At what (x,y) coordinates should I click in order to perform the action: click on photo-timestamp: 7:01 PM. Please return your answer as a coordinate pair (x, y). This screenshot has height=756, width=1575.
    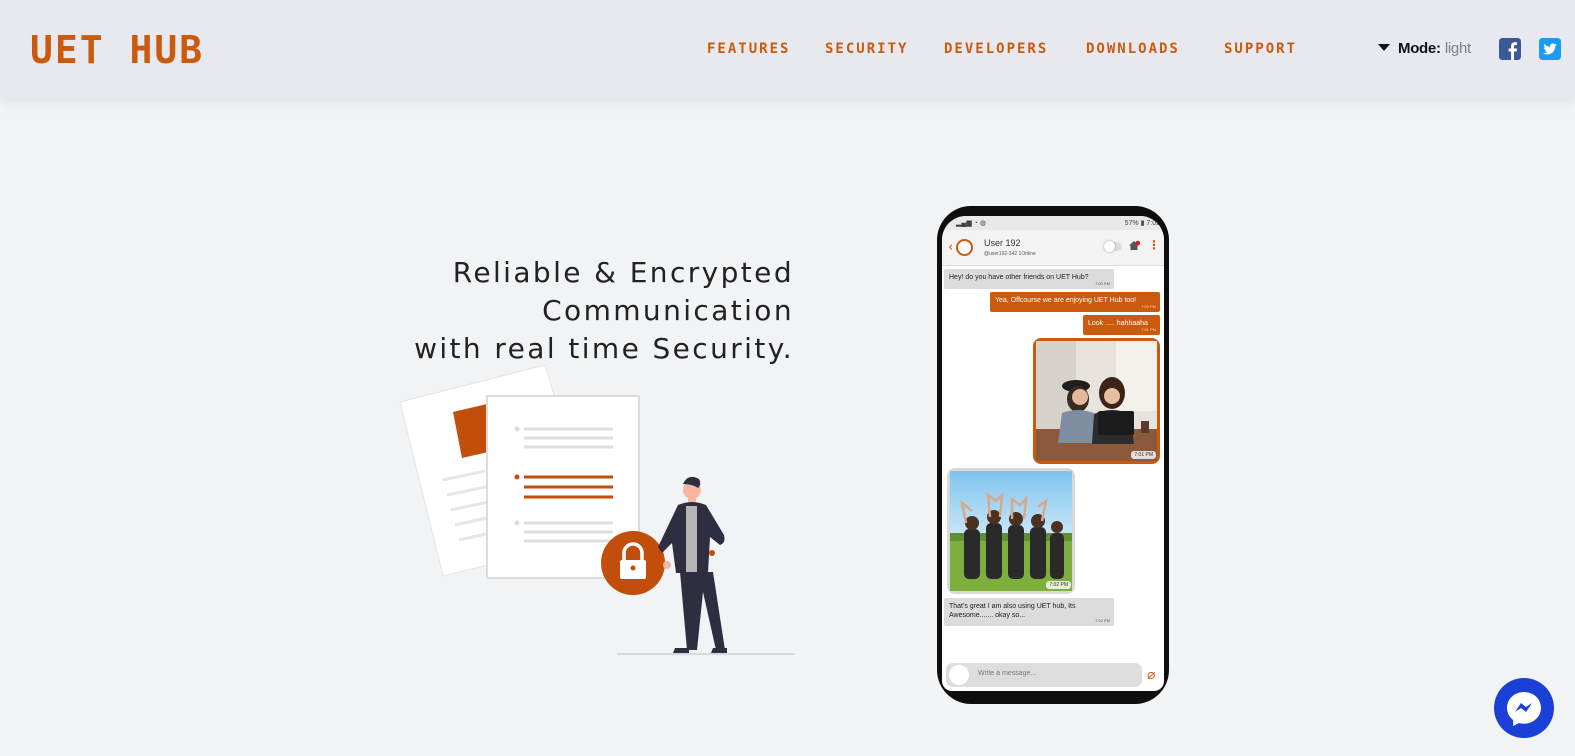
    Looking at the image, I should click on (1143, 455).